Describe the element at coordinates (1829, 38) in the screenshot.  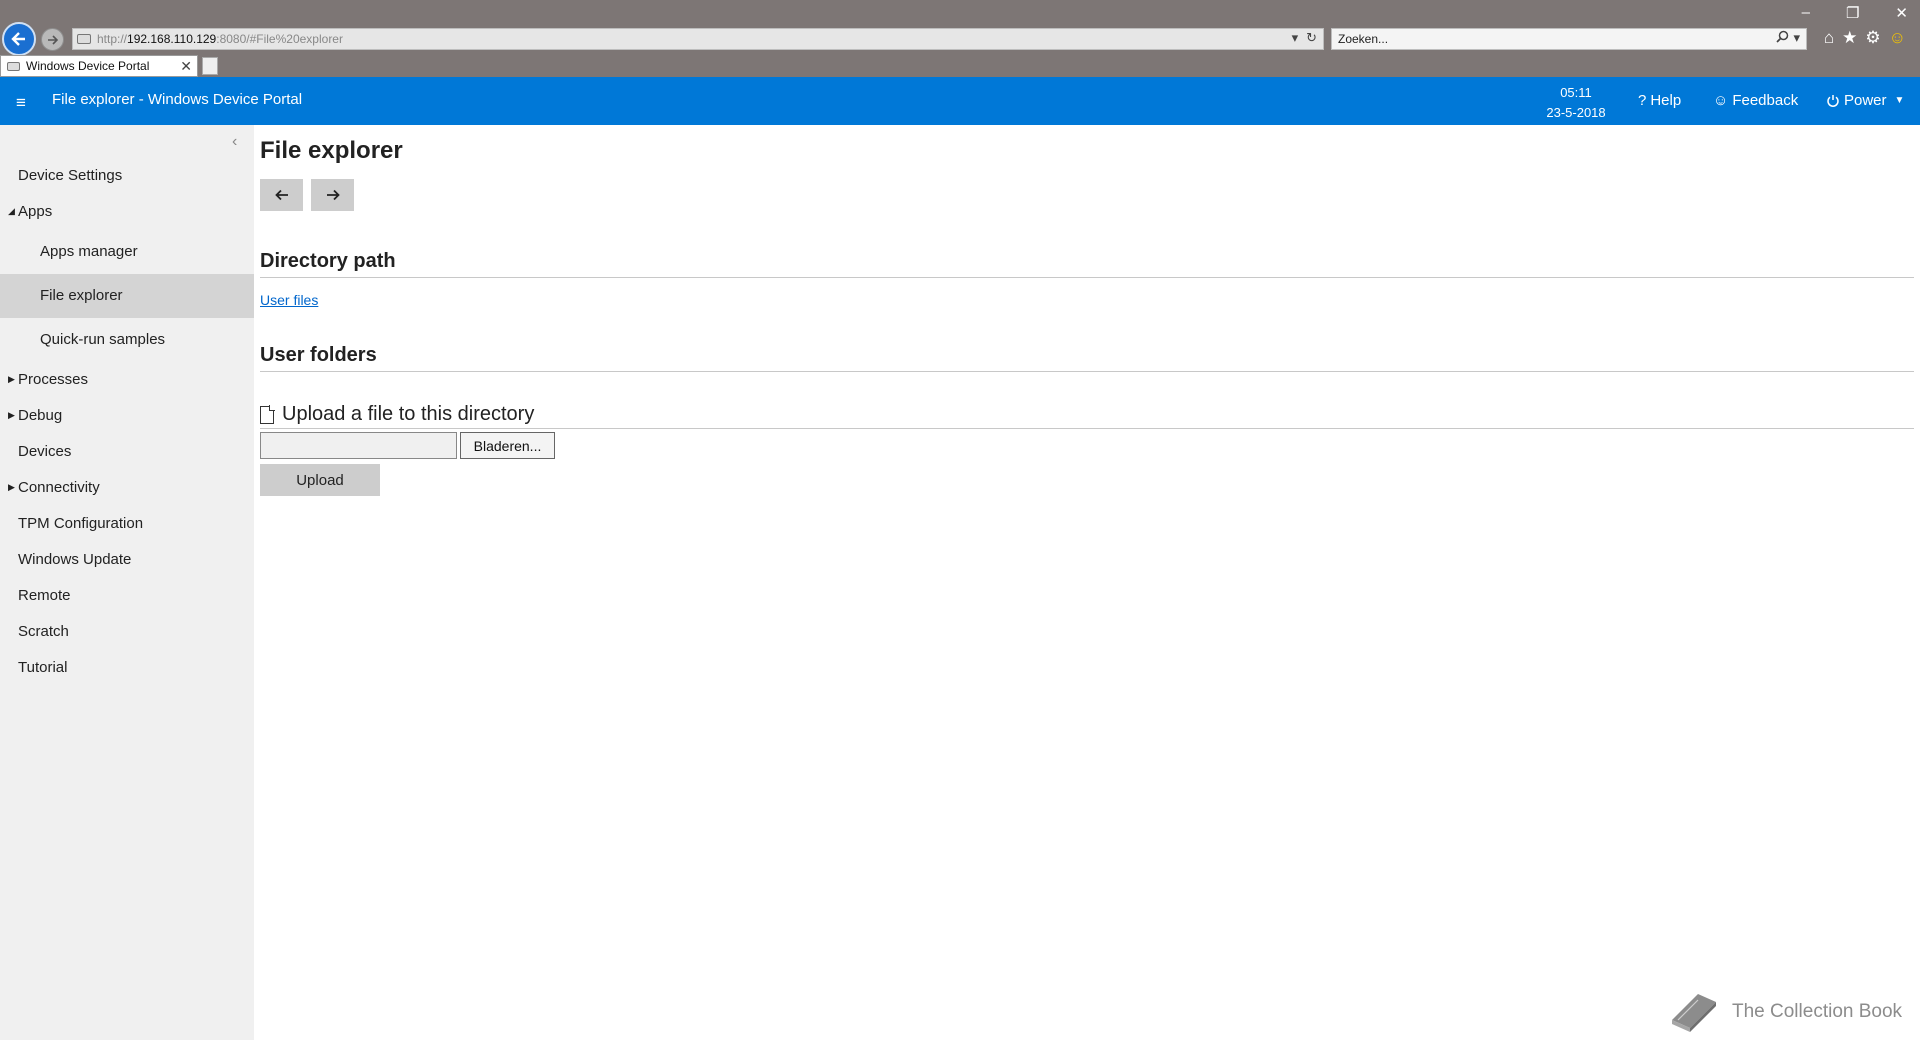
I see `home-icon: ⌂` at that location.